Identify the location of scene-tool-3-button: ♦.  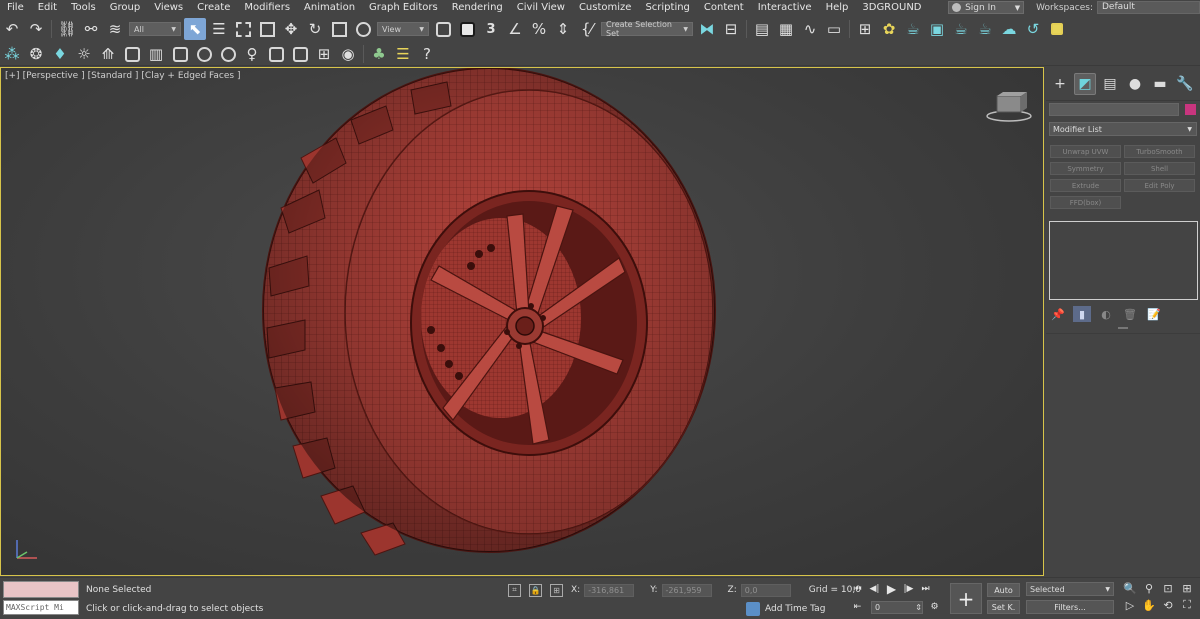
(60, 54).